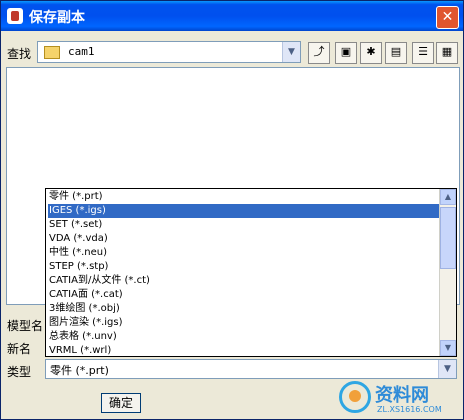 The width and height of the screenshot is (464, 420). Describe the element at coordinates (448, 348) in the screenshot. I see `scroll-down-icon: ▼` at that location.